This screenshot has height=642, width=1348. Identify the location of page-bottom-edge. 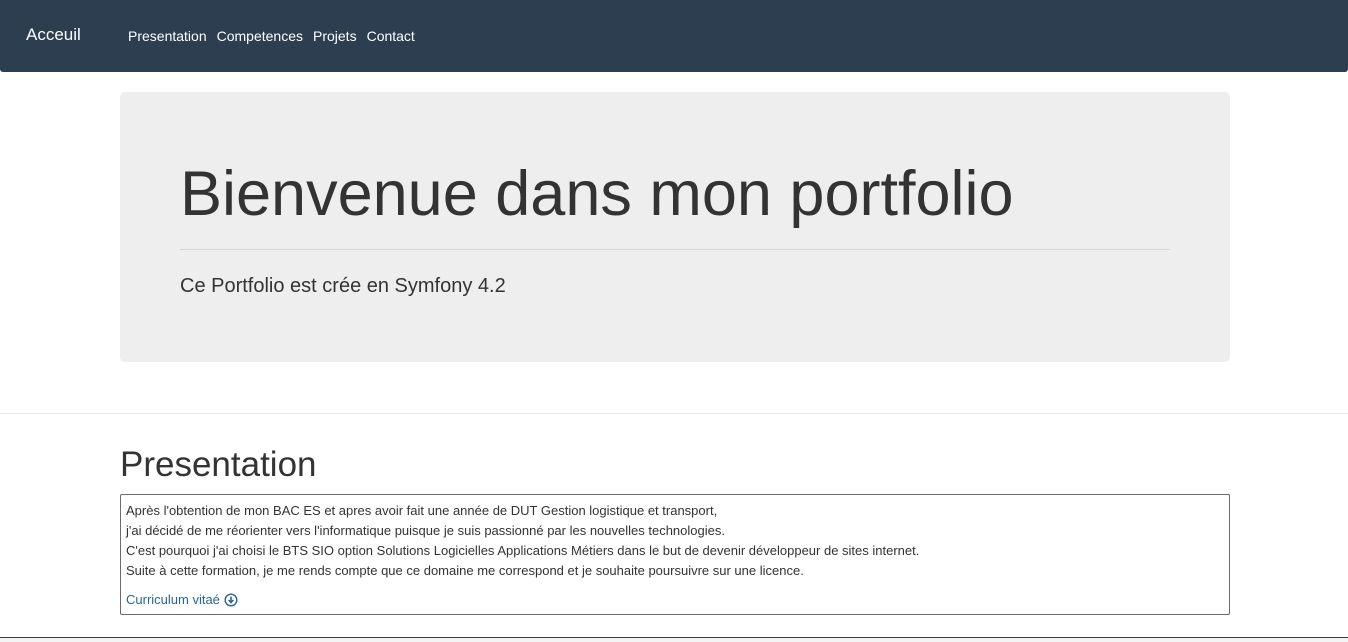
(674, 639).